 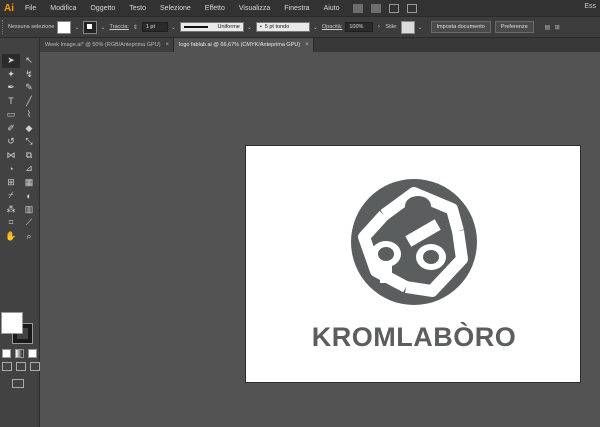 What do you see at coordinates (12, 323) in the screenshot?
I see `fill-box` at bounding box center [12, 323].